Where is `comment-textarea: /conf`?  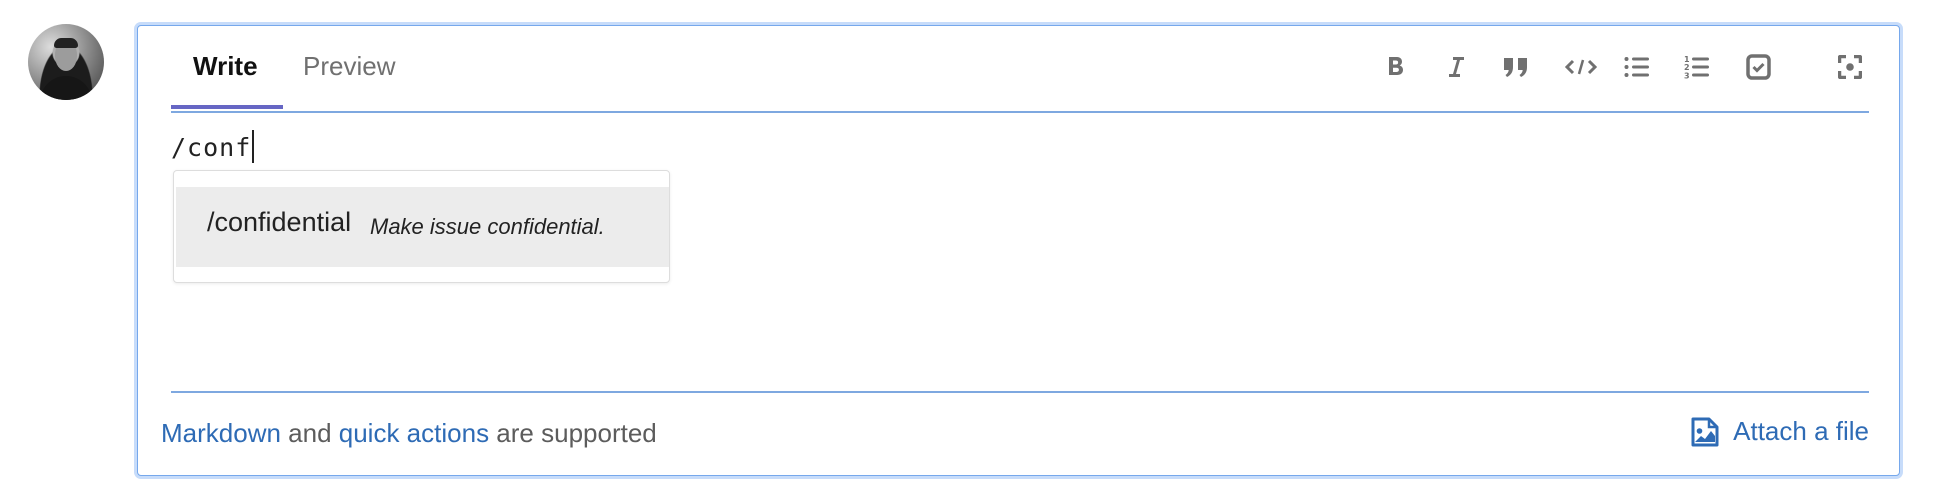 comment-textarea: /conf is located at coordinates (213, 146).